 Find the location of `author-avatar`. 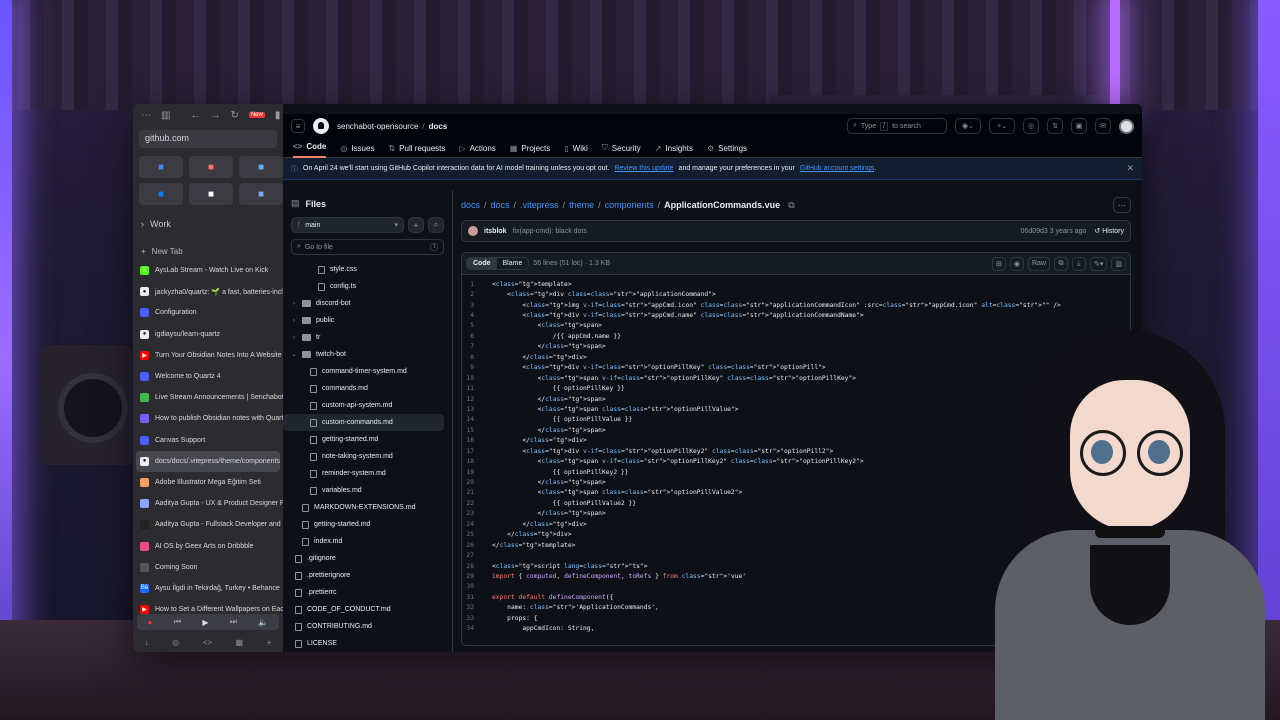

author-avatar is located at coordinates (473, 231).